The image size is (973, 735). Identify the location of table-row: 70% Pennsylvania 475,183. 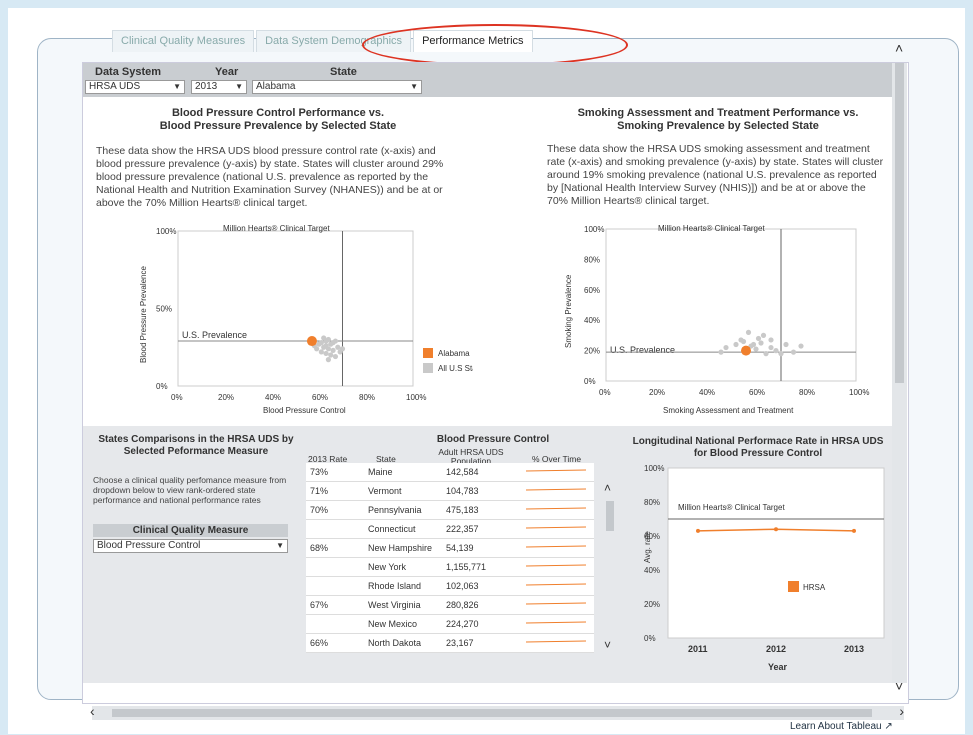
(450, 510).